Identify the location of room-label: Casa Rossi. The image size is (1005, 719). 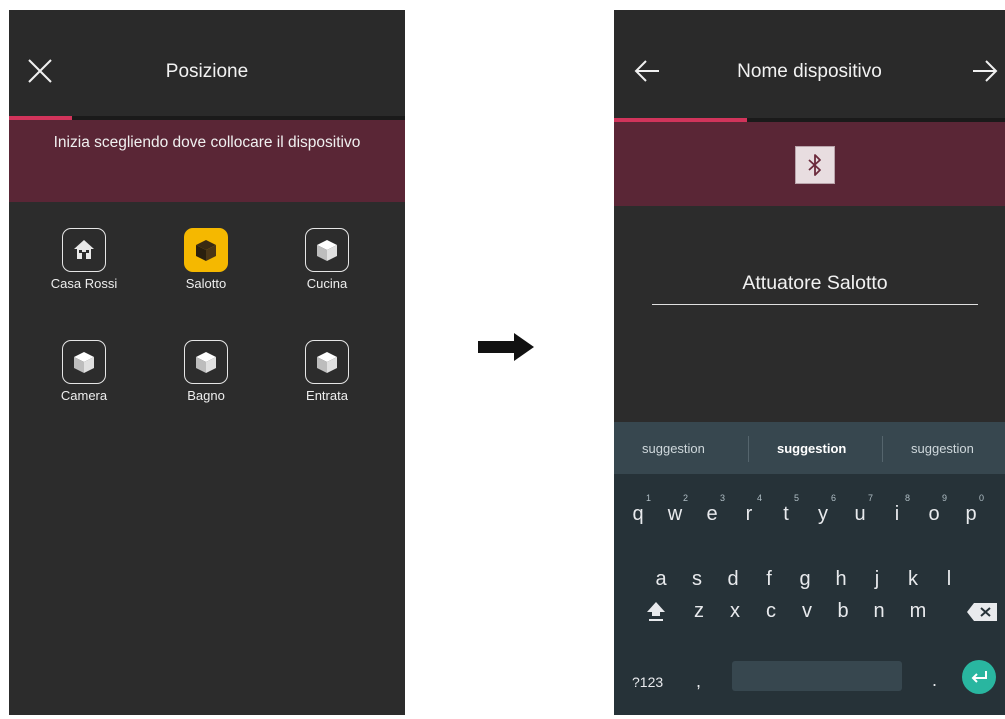
(84, 283).